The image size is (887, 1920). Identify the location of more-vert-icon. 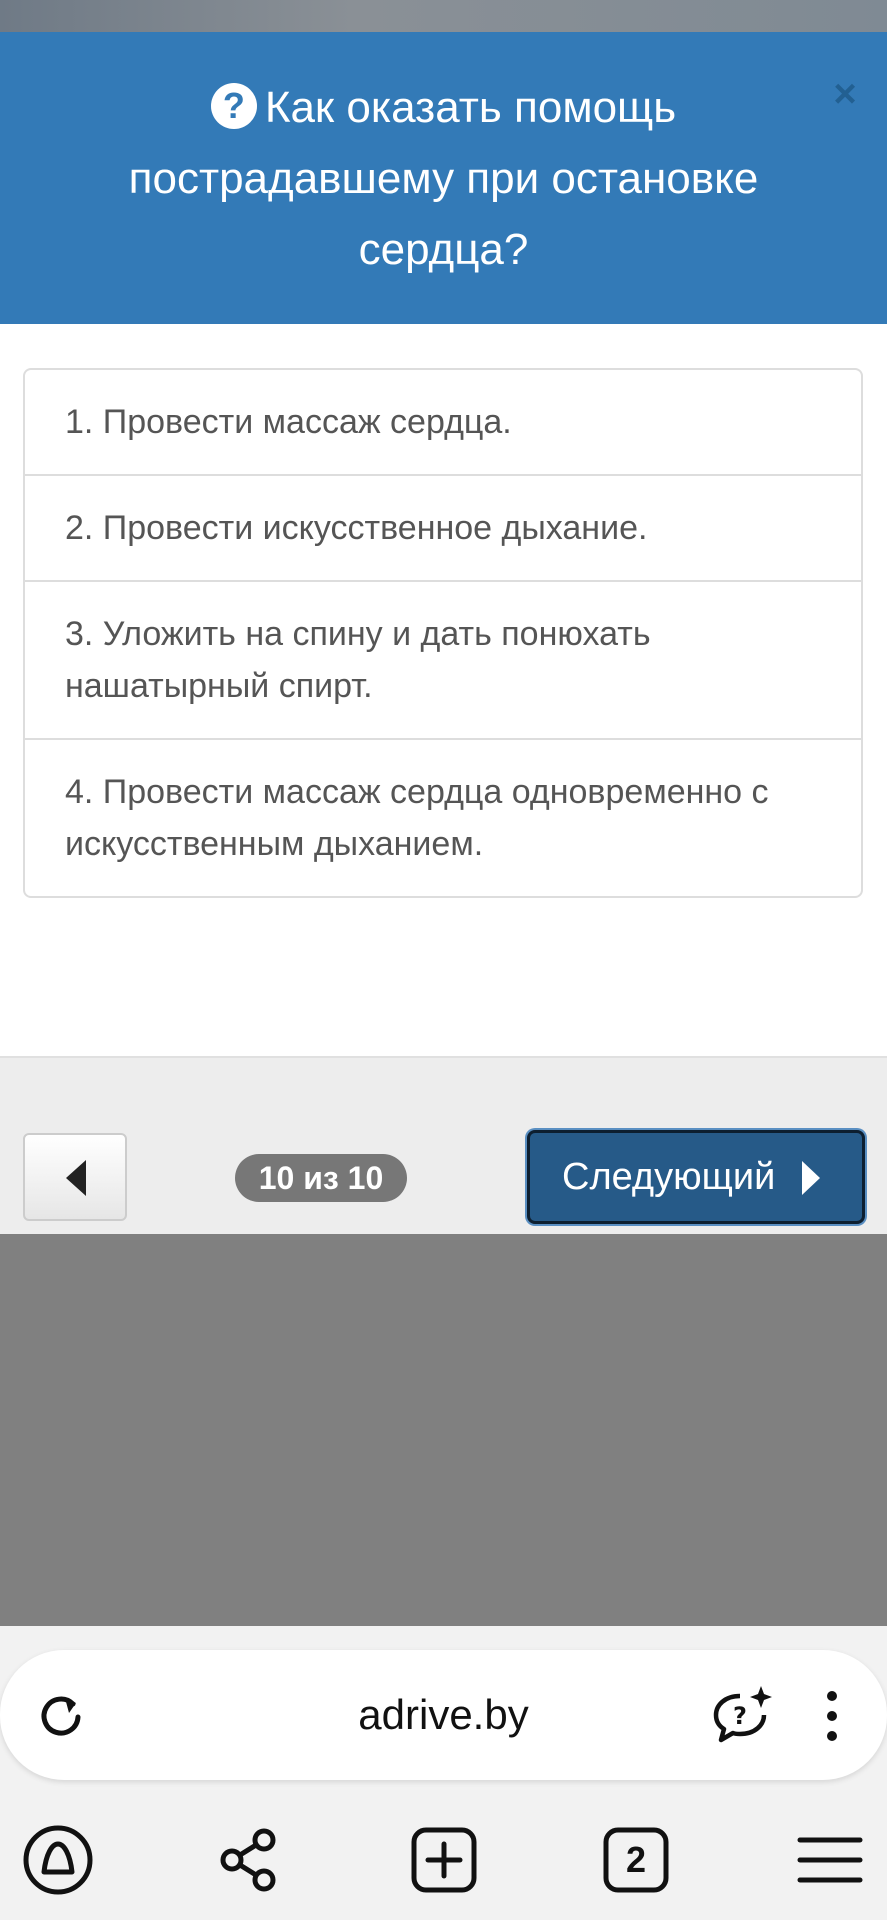
(832, 1716).